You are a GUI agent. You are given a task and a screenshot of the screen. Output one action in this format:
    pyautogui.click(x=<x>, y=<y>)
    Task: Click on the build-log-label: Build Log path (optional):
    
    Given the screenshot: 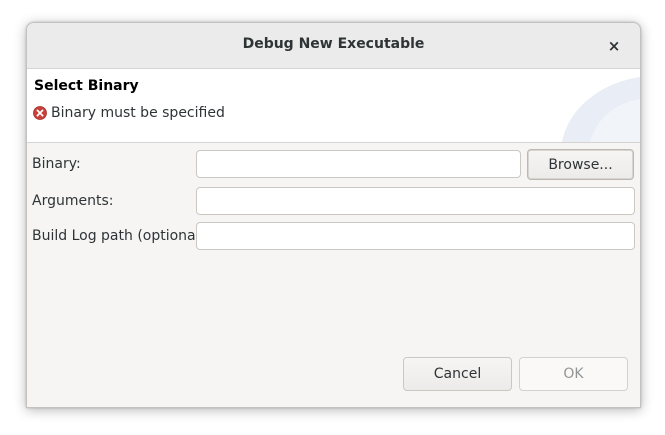 What is the action you would take?
    pyautogui.click(x=121, y=236)
    